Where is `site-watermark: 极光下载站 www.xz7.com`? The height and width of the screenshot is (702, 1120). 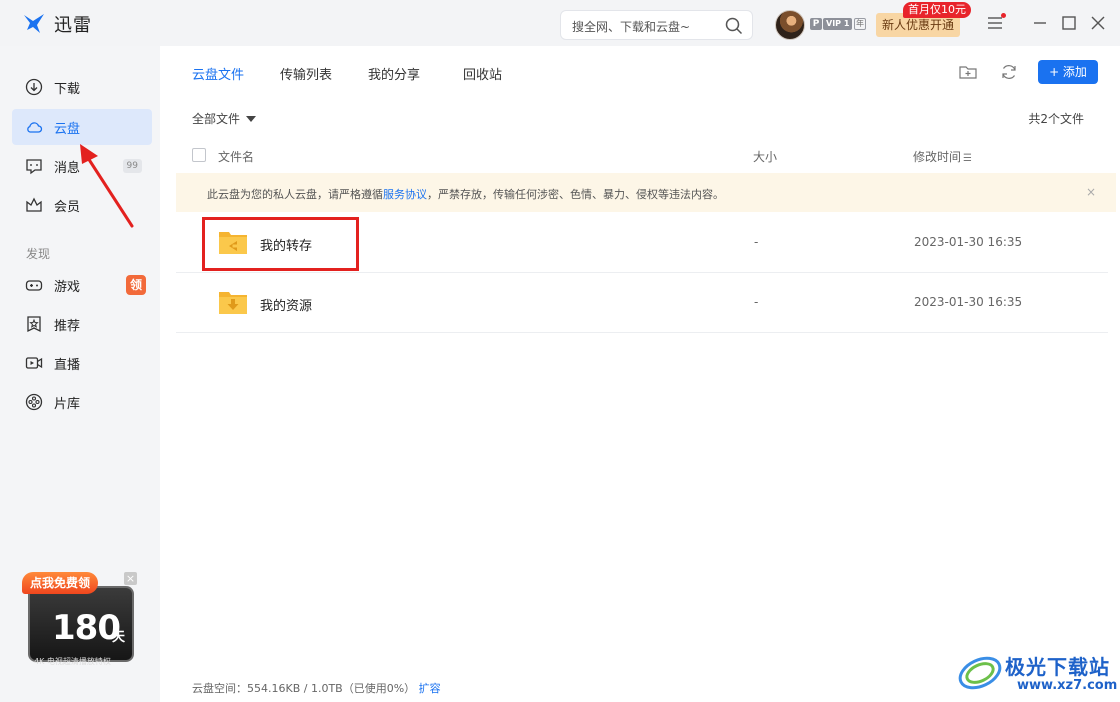 site-watermark: 极光下载站 www.xz7.com is located at coordinates (1037, 673).